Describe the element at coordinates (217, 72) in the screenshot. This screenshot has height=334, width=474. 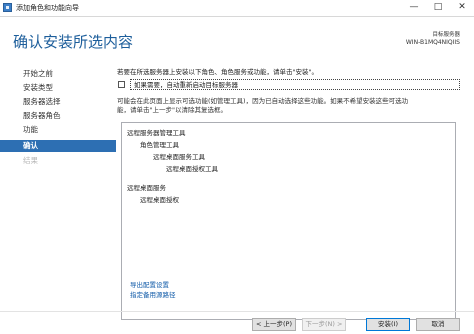
I see `intro-text: 若要在所选服务器上安装以下角色、角色服务或功能，请单击"安装"。` at that location.